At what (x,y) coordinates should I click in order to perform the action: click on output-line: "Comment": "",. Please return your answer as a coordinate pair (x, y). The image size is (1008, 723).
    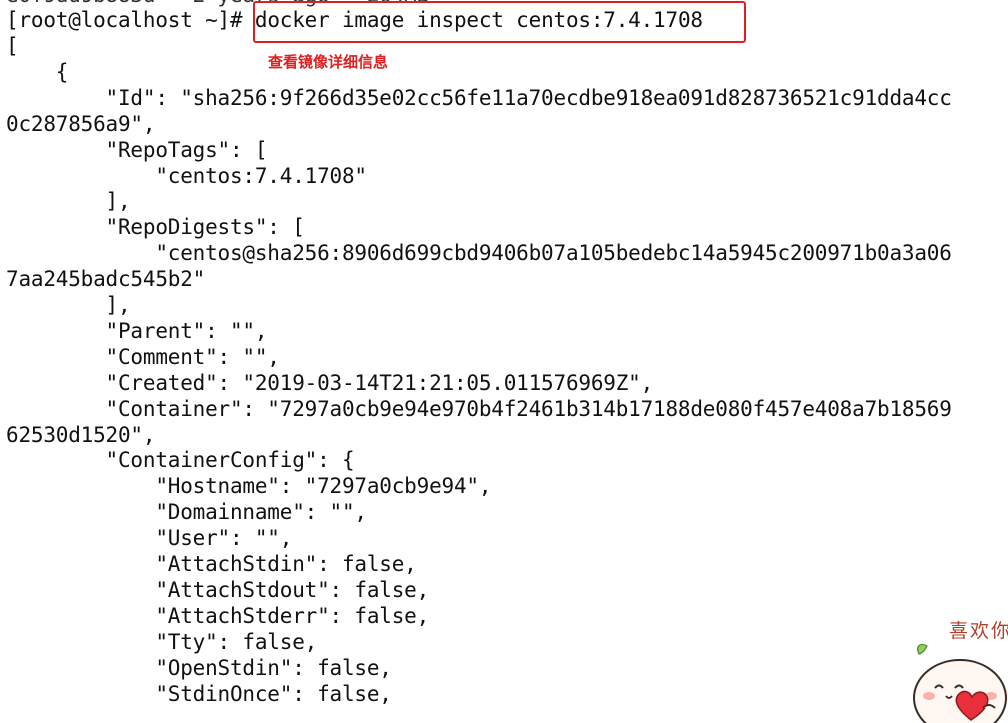
    Looking at the image, I should click on (143, 356).